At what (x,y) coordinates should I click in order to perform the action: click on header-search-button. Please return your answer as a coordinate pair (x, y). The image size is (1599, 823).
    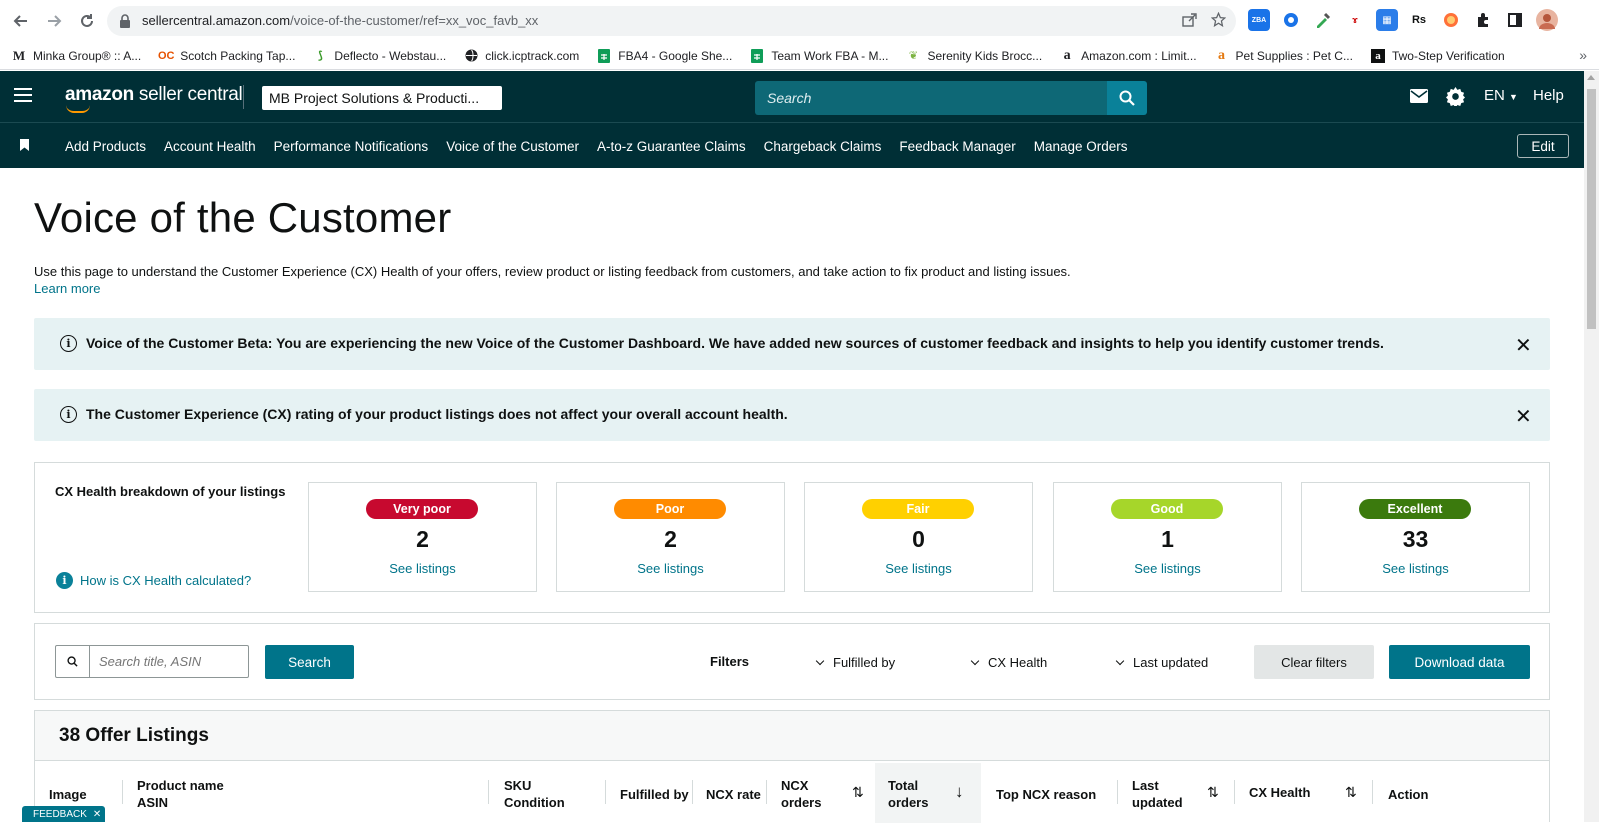
    Looking at the image, I should click on (1127, 98).